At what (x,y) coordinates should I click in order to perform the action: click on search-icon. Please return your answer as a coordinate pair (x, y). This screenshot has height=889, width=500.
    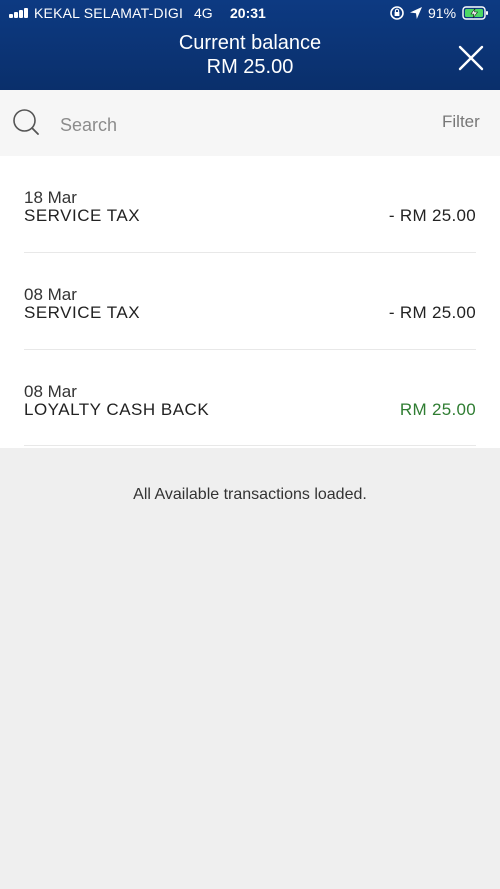
    Looking at the image, I should click on (26, 122).